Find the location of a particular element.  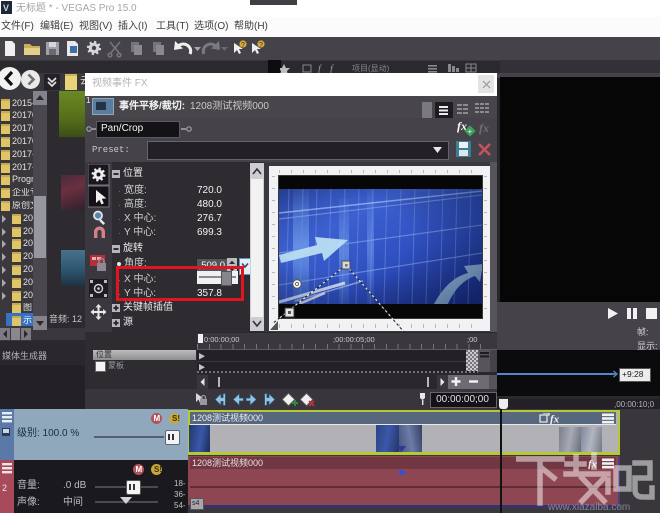

svg-text: fx is located at coordinates (555, 419).